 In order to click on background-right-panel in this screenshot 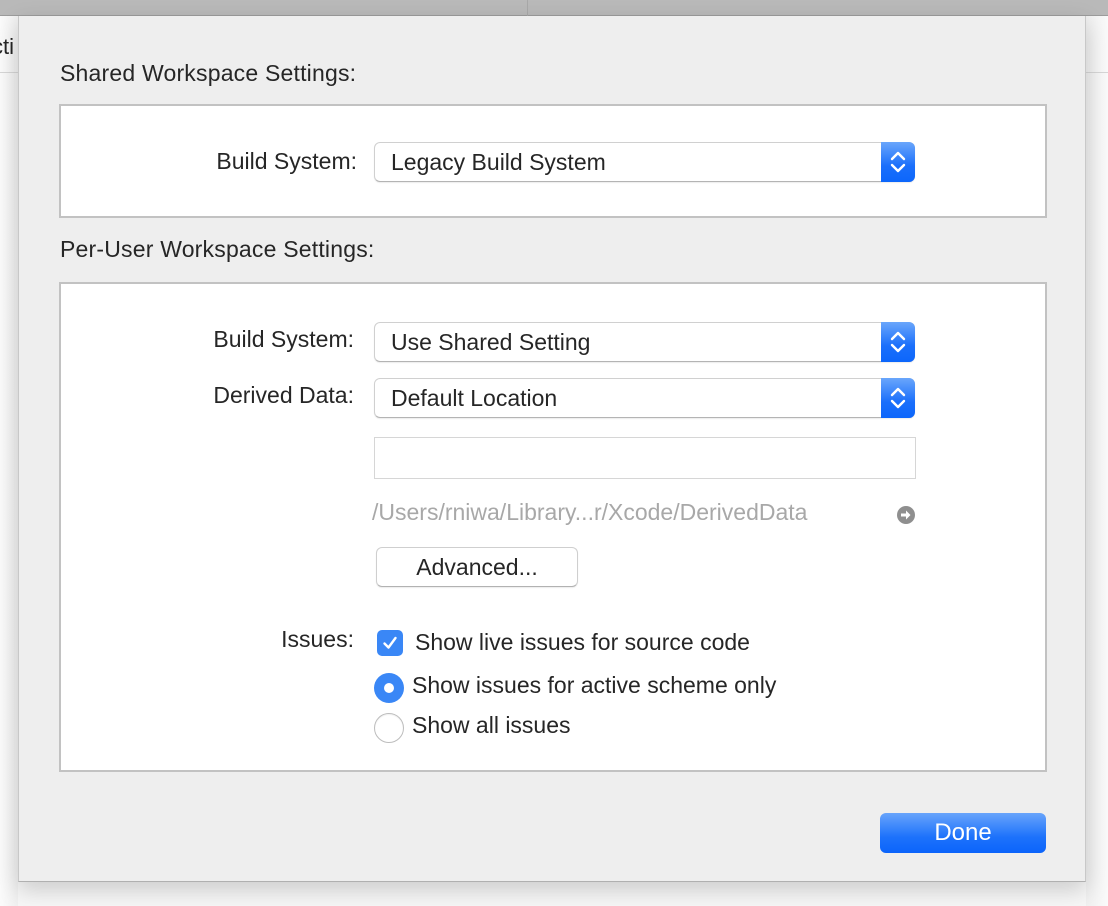, I will do `click(1097, 461)`.